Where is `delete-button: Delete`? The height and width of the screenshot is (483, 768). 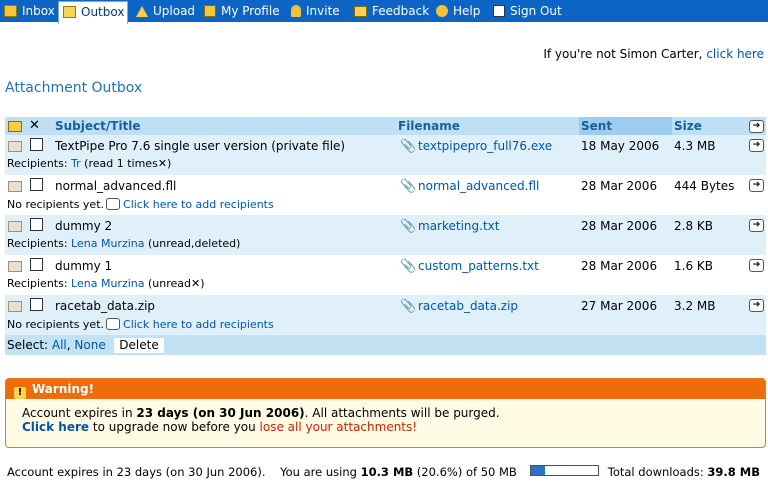
delete-button: Delete is located at coordinates (139, 345).